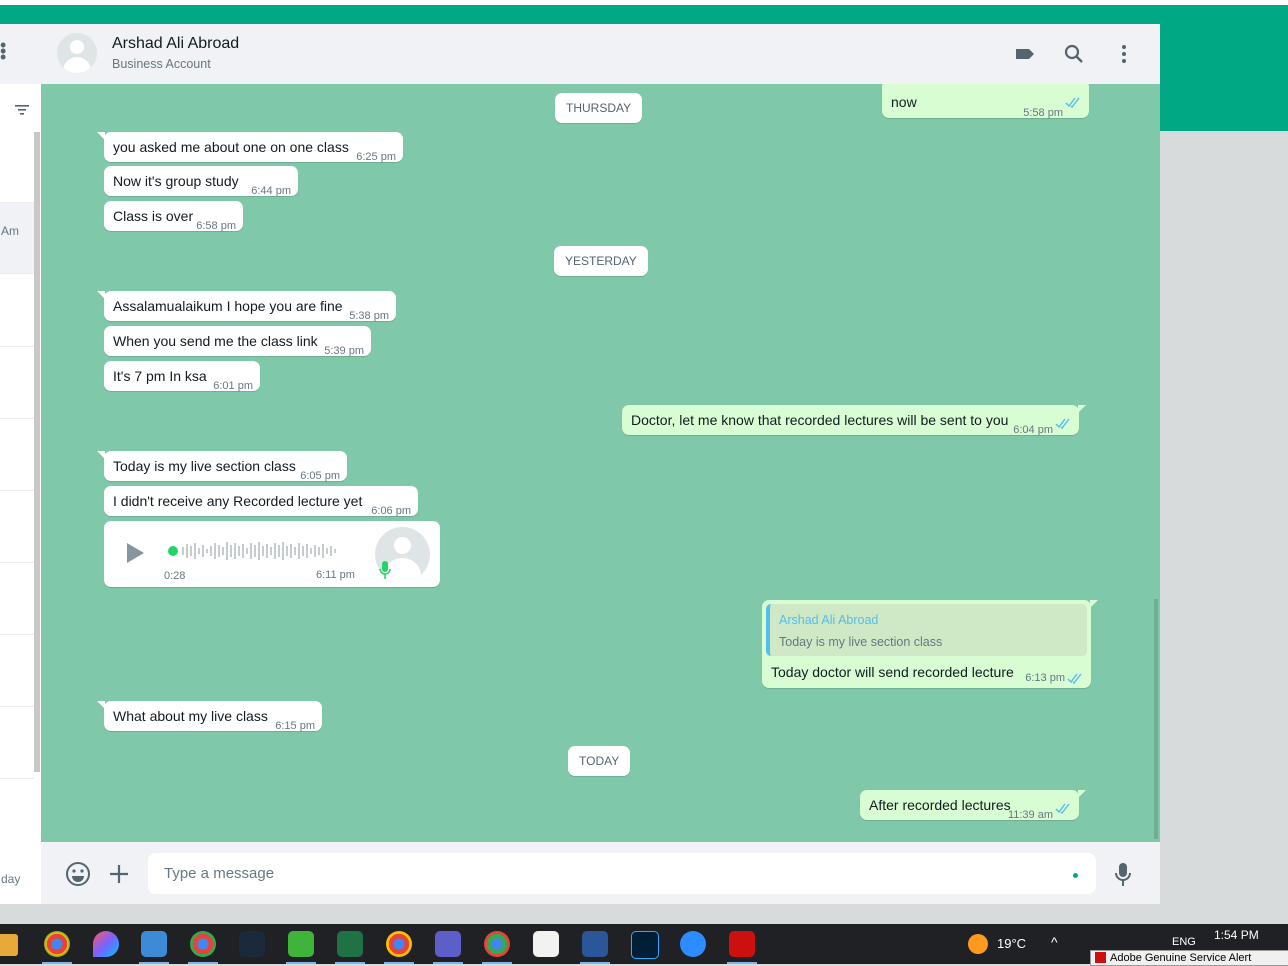  I want to click on message-time: 5:58 pm, so click(1043, 113).